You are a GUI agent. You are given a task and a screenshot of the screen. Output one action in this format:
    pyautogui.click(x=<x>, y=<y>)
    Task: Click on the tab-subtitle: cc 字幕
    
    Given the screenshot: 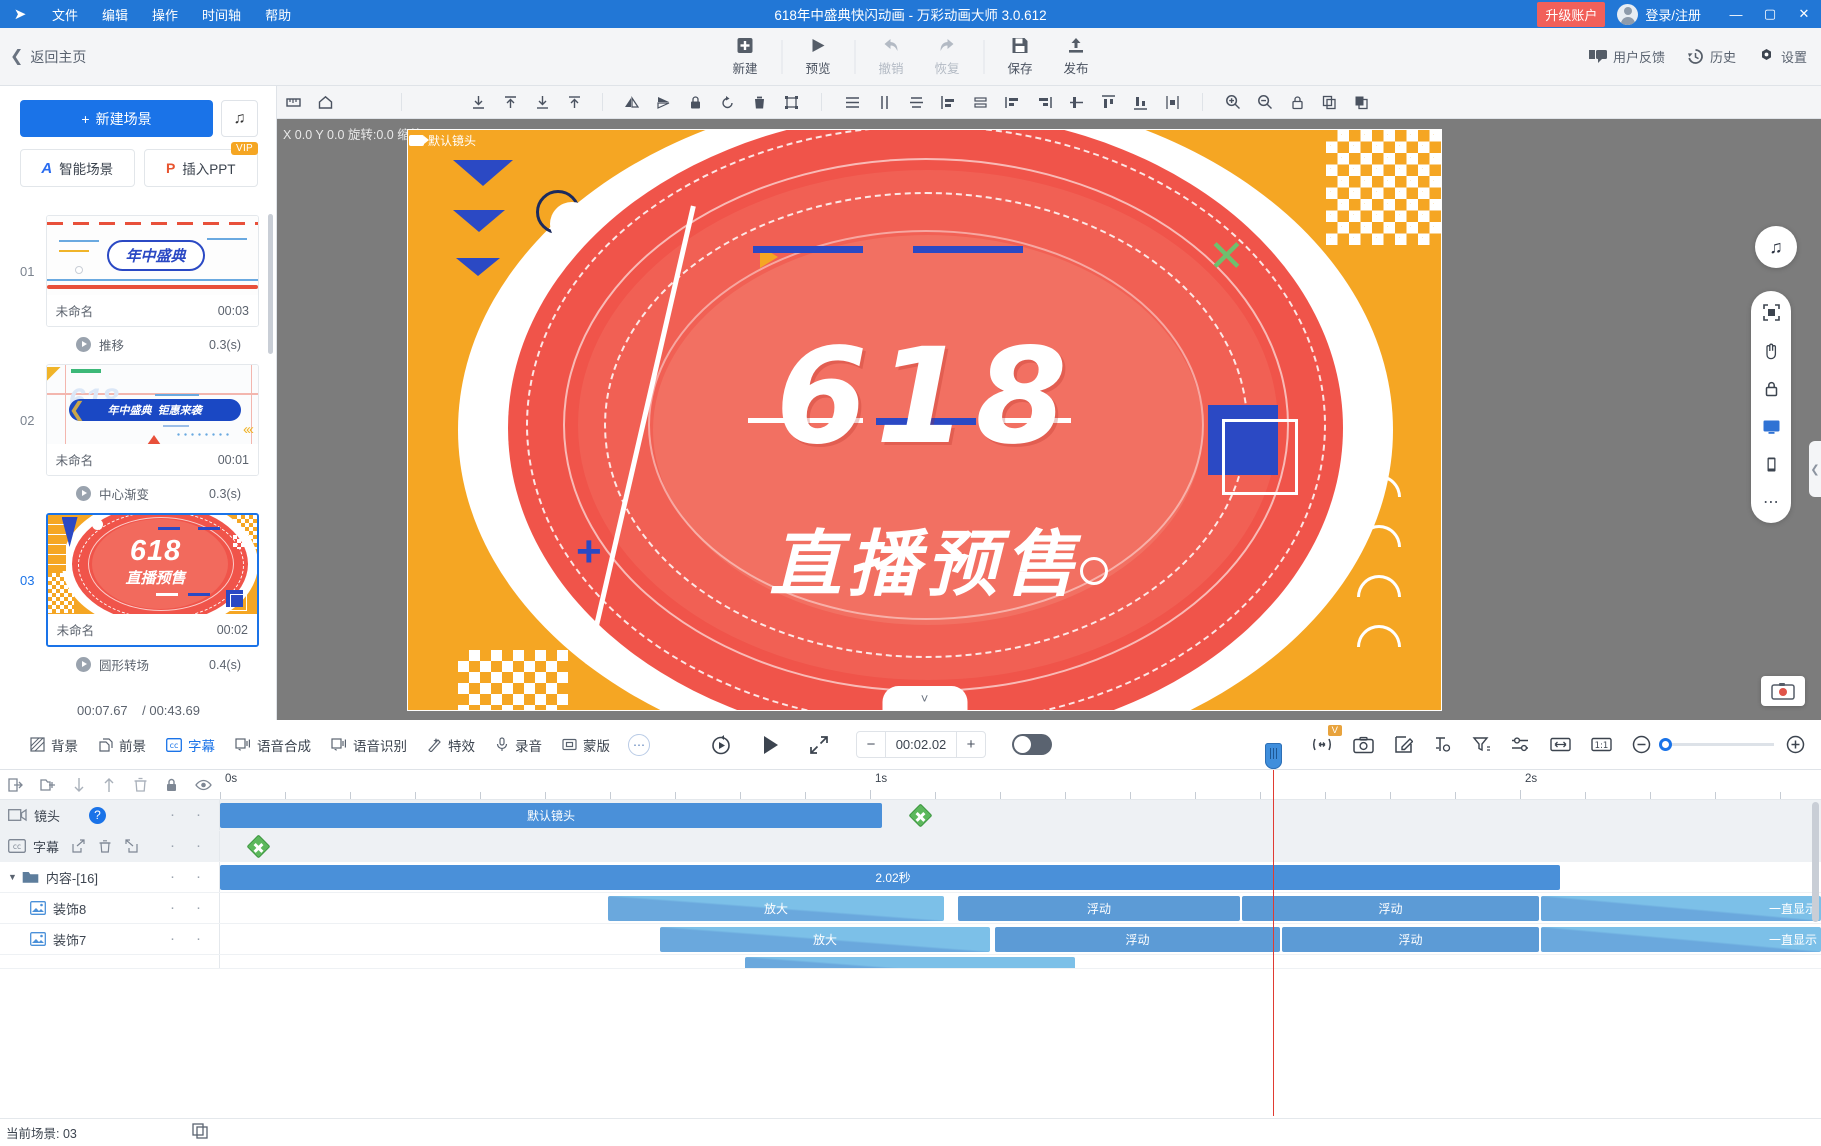 What is the action you would take?
    pyautogui.click(x=190, y=745)
    